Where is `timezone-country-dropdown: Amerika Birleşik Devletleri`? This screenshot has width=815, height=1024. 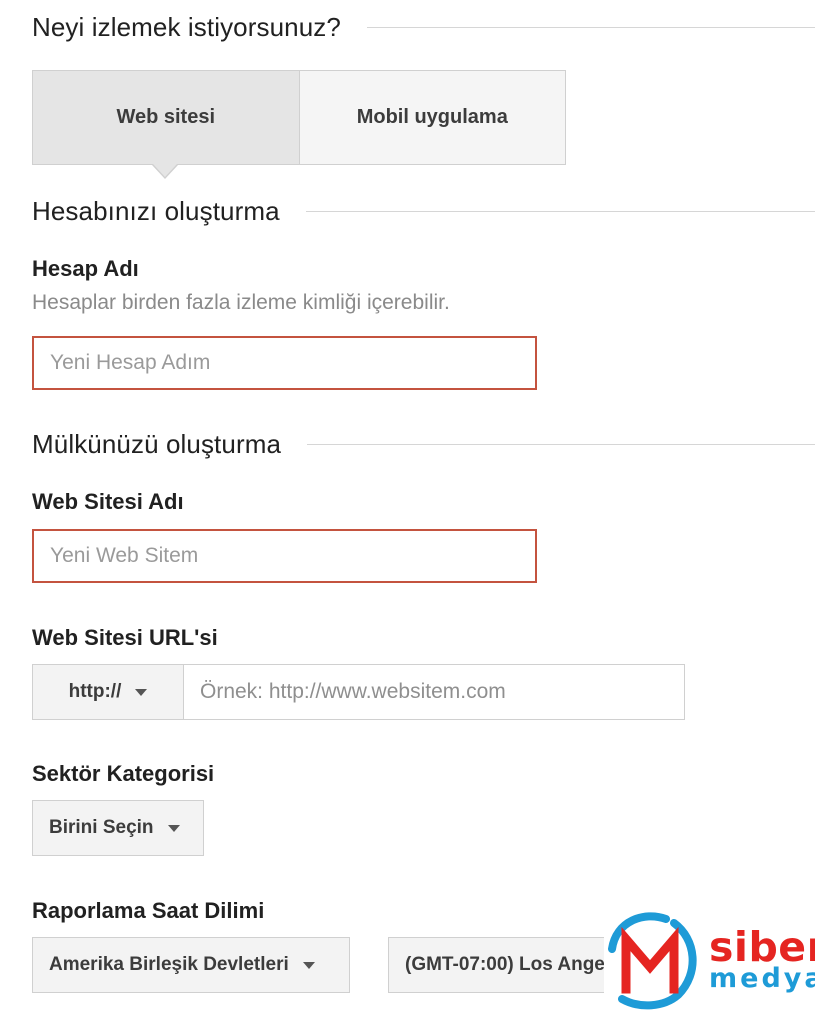
timezone-country-dropdown: Amerika Birleşik Devletleri is located at coordinates (191, 965).